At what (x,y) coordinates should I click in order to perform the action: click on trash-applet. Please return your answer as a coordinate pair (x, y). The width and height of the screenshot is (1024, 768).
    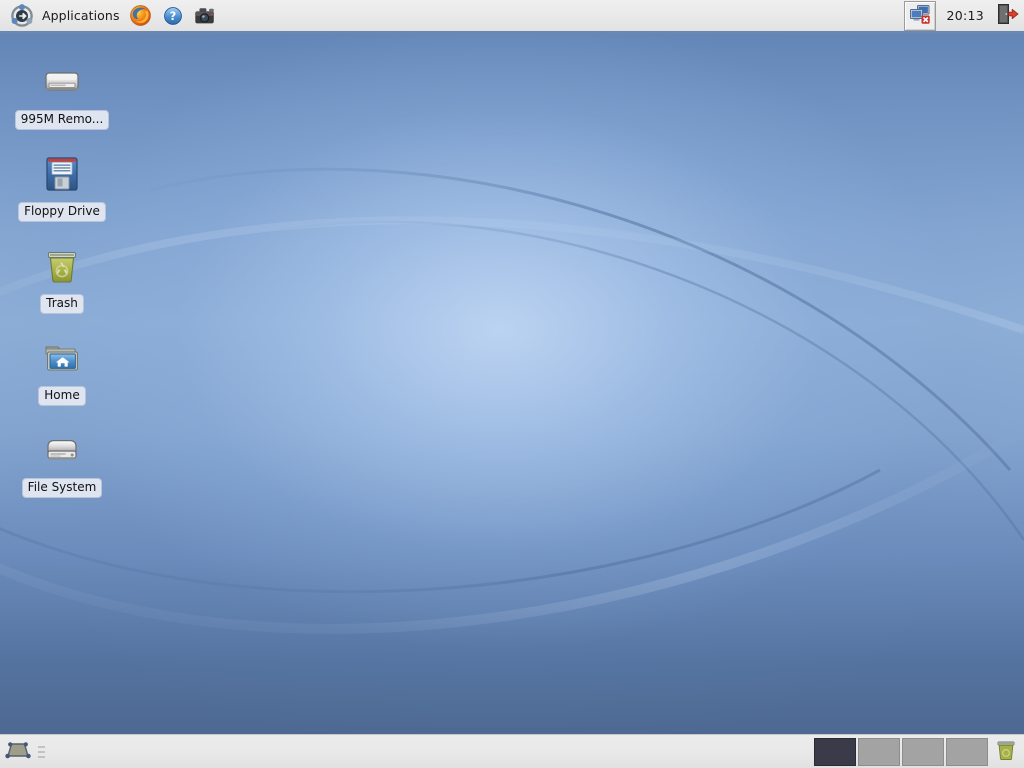
    Looking at the image, I should click on (1006, 752).